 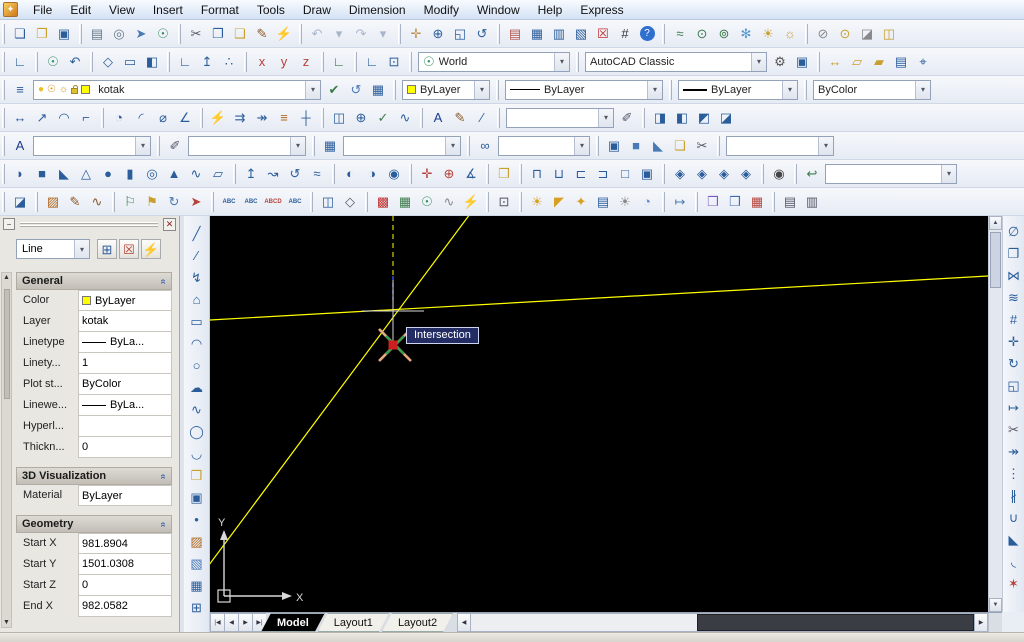 What do you see at coordinates (334, 90) in the screenshot?
I see `make-object-layer-current-button: ✔` at bounding box center [334, 90].